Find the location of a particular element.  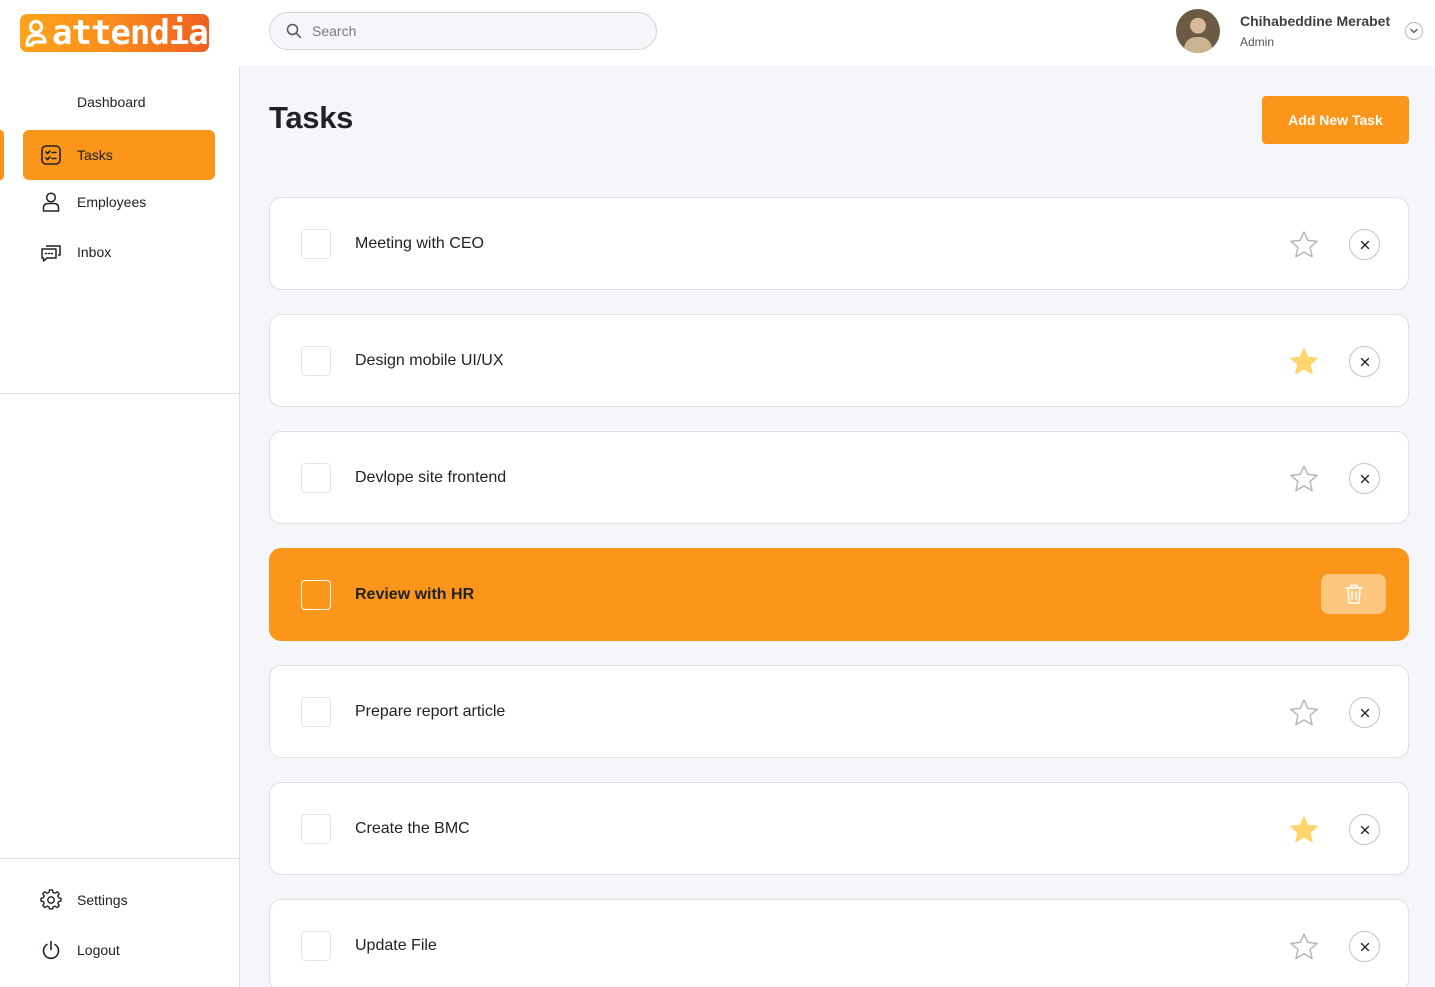

task-row: Prepare report article is located at coordinates (839, 711).